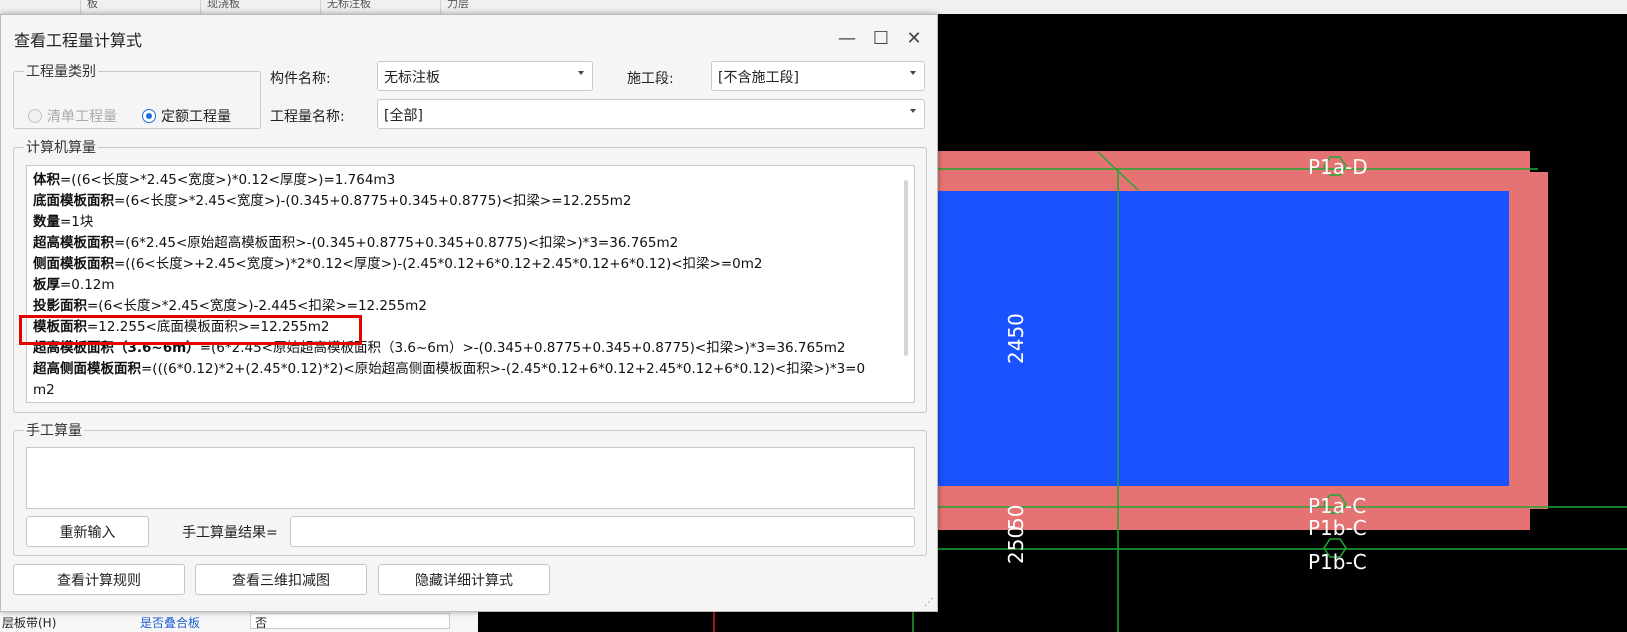 The width and height of the screenshot is (1627, 632). I want to click on highlight-box, so click(190, 330).